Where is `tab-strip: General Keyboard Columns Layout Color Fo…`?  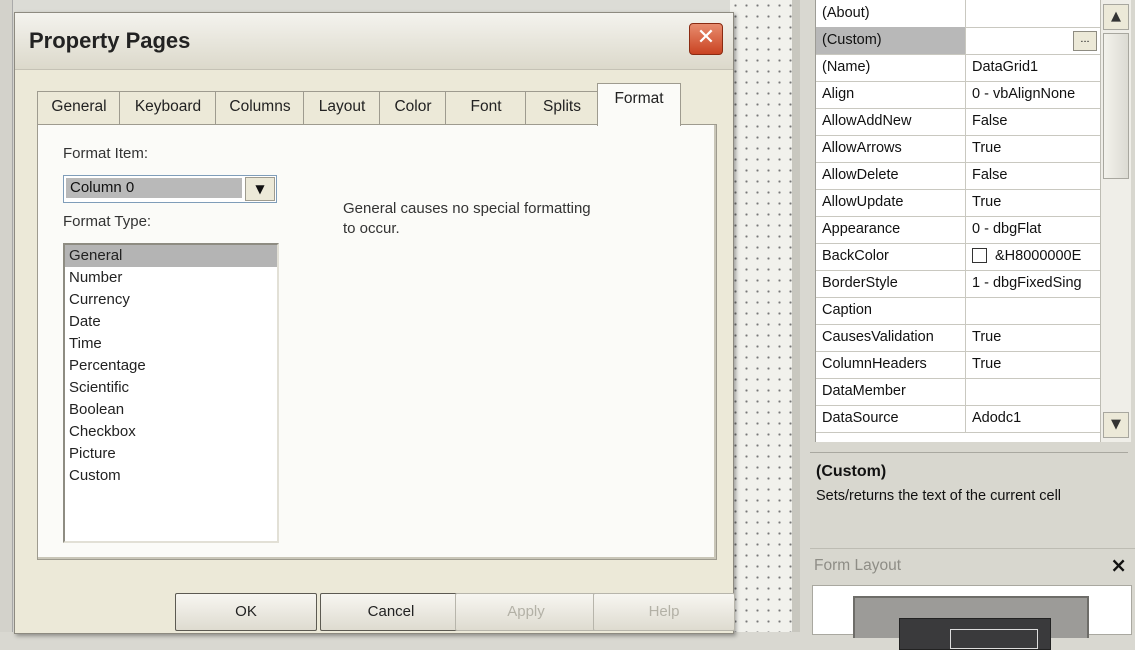 tab-strip: General Keyboard Columns Layout Color Fo… is located at coordinates (372, 104).